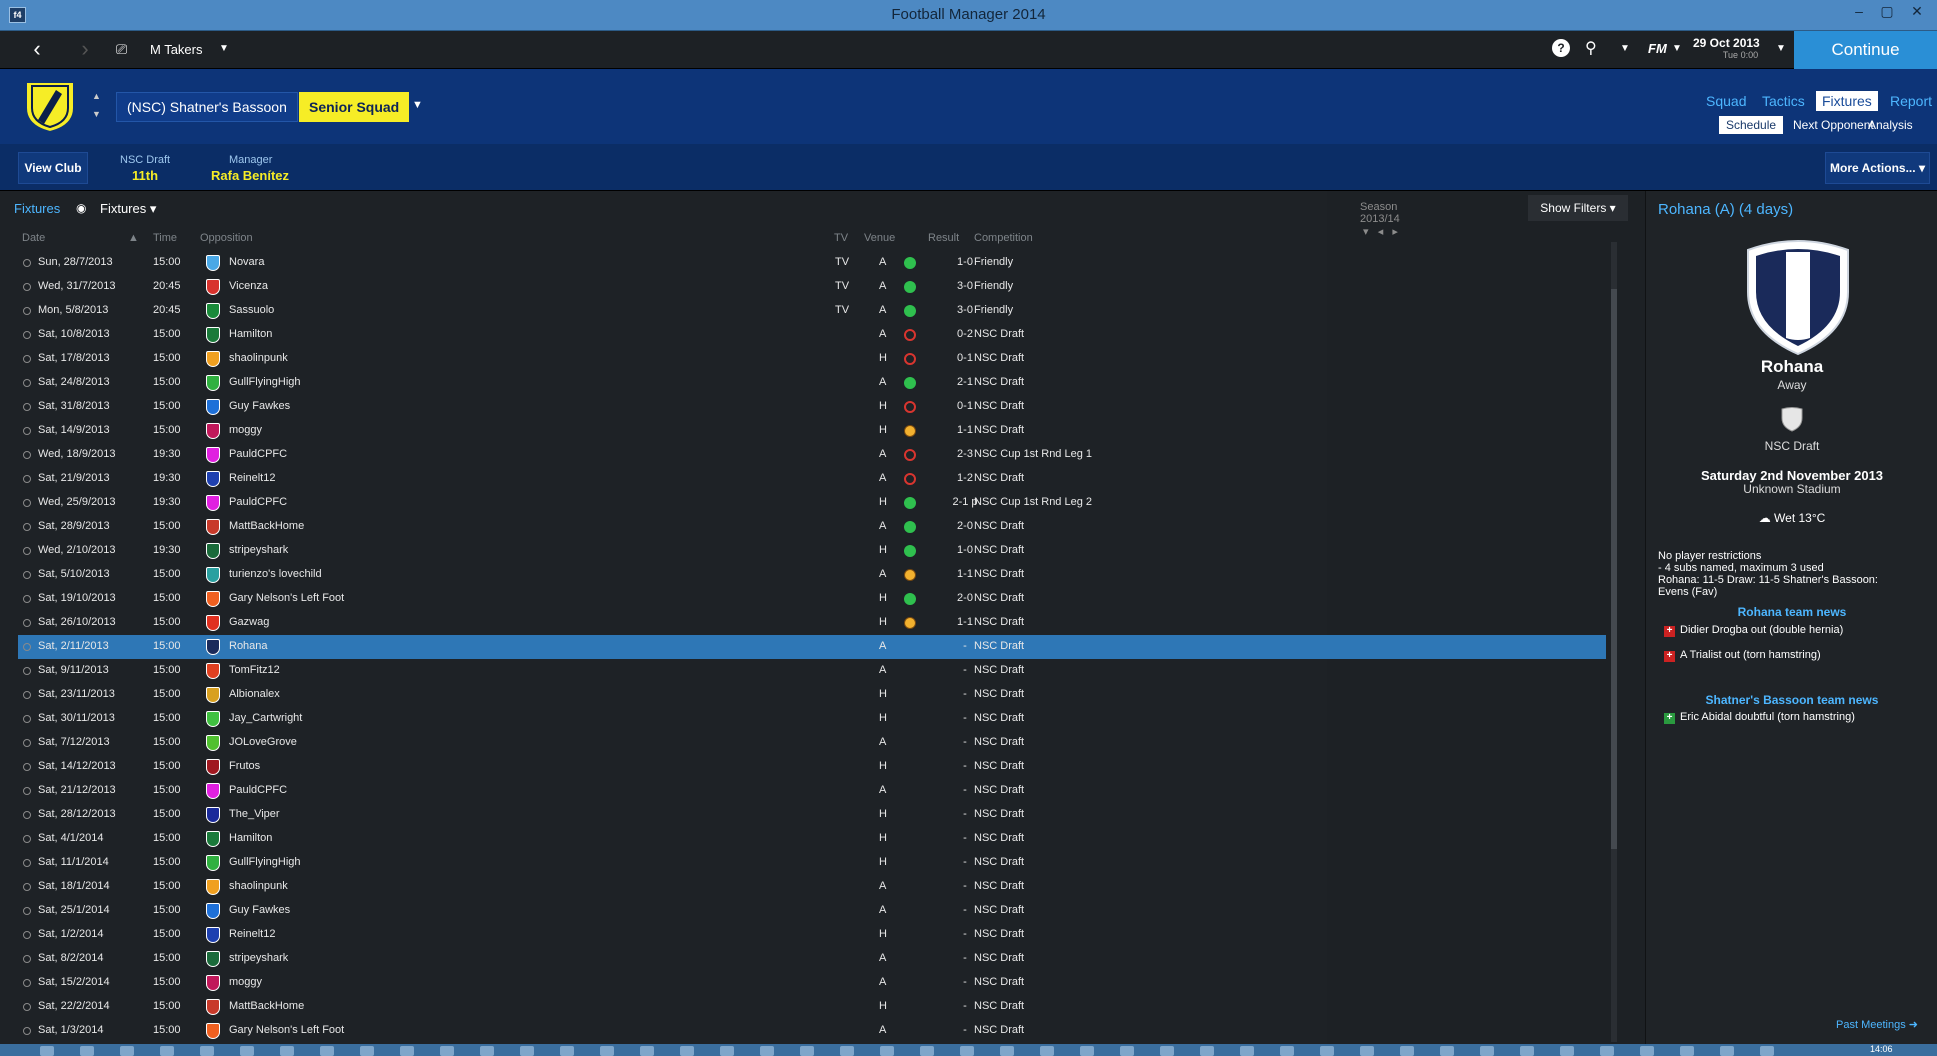 The image size is (1937, 1056). Describe the element at coordinates (812, 935) in the screenshot. I see `table-row: Sat, 1/2/2014 15:00 Reinelt12 H - NSC Draft` at that location.